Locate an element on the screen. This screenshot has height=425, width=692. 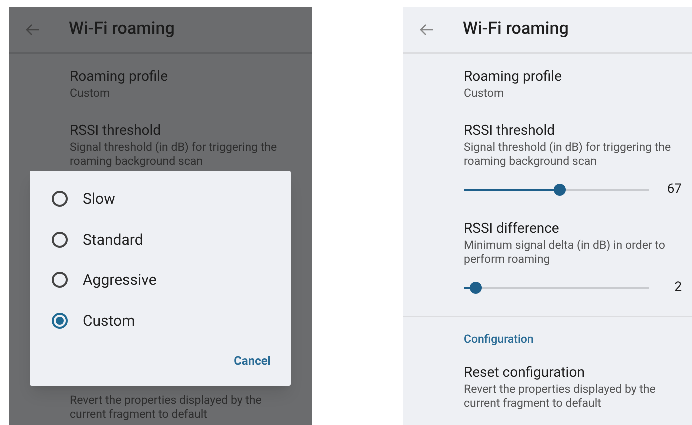
slider-value: 67 is located at coordinates (674, 190).